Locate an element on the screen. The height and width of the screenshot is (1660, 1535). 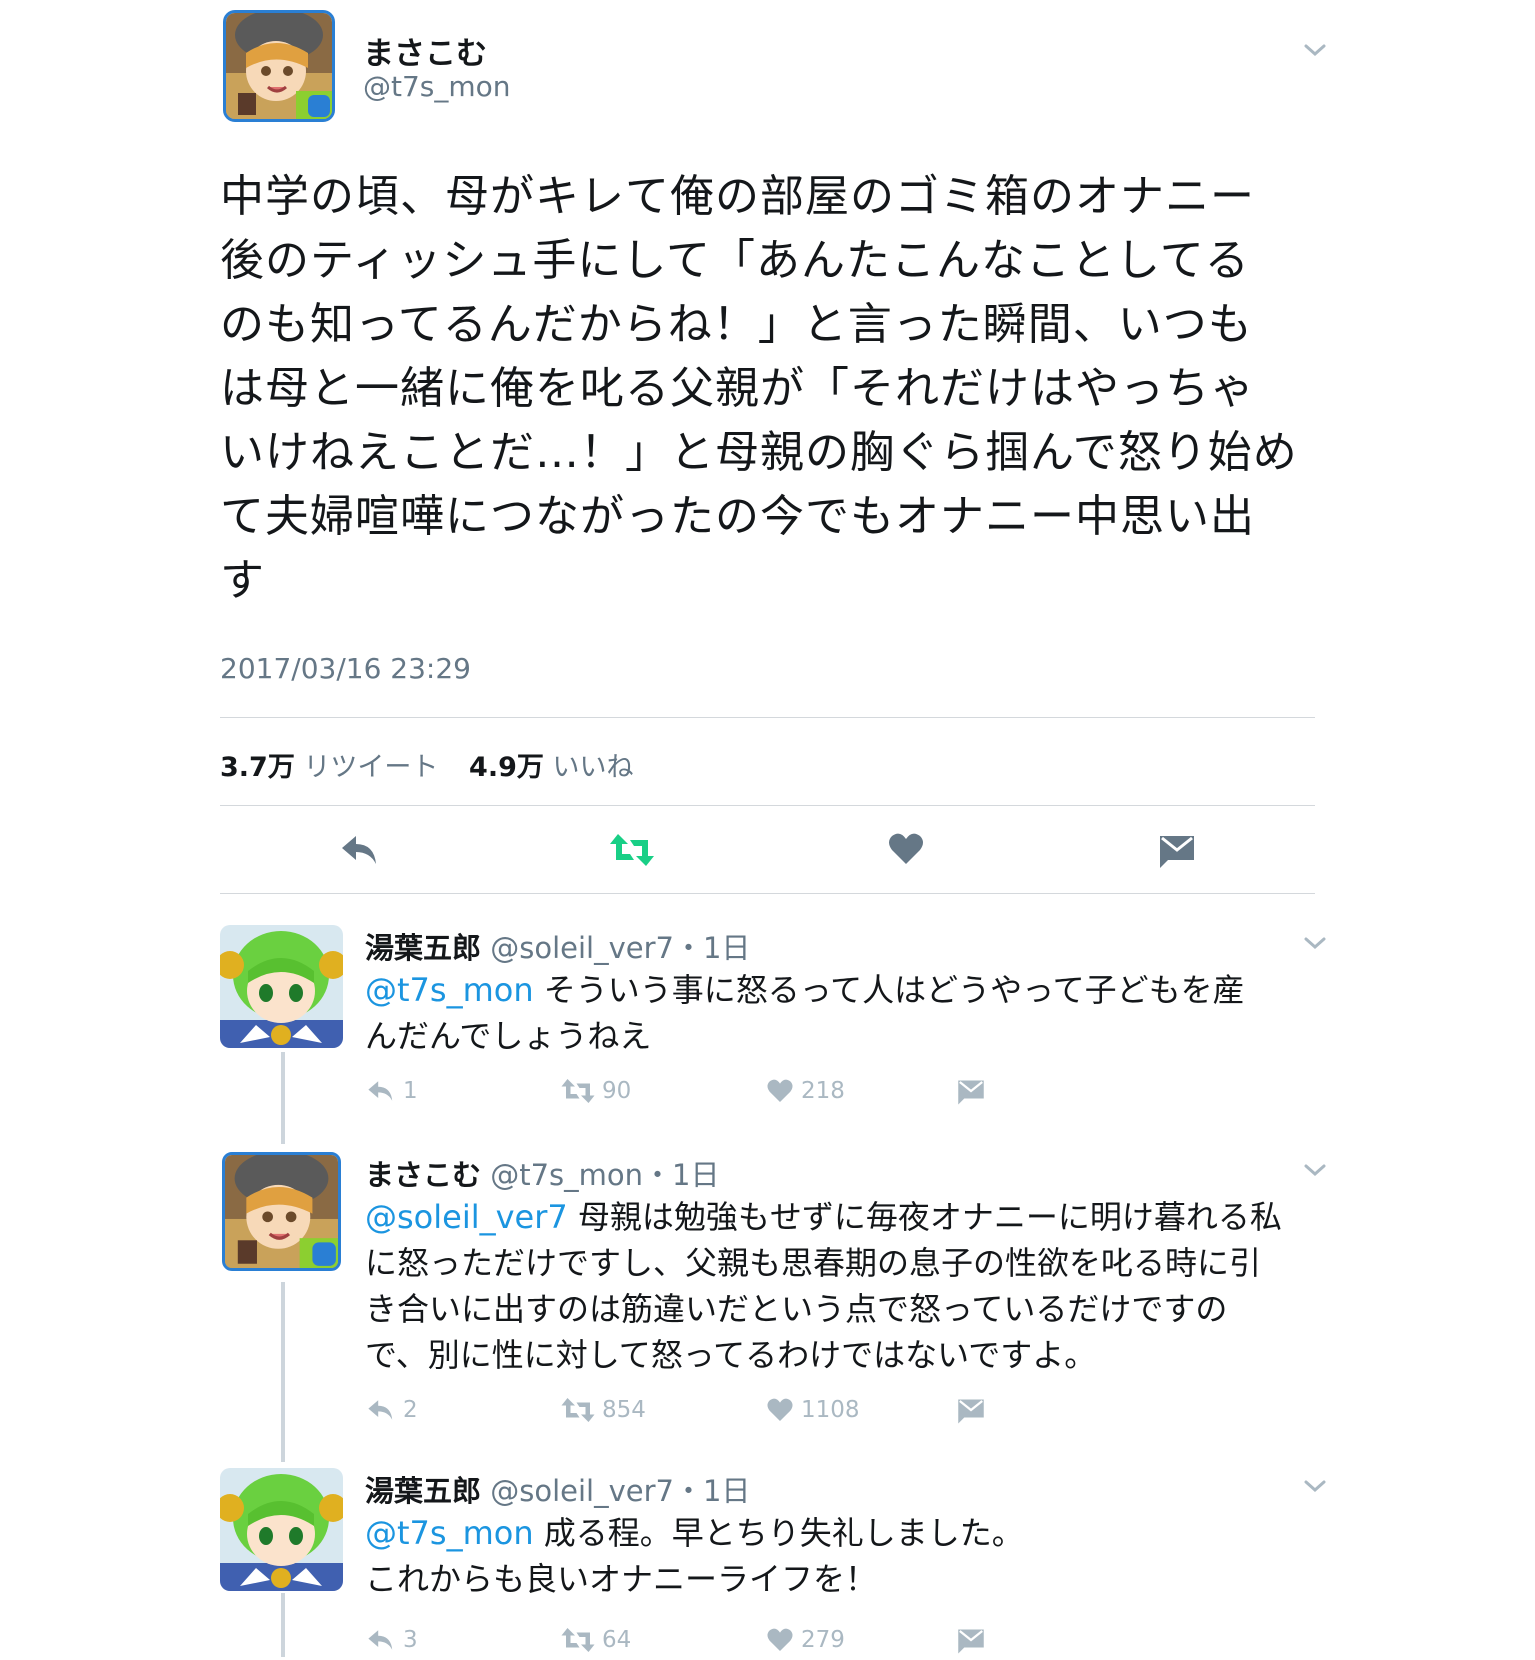
tweet-text-line: す is located at coordinates (242, 580).